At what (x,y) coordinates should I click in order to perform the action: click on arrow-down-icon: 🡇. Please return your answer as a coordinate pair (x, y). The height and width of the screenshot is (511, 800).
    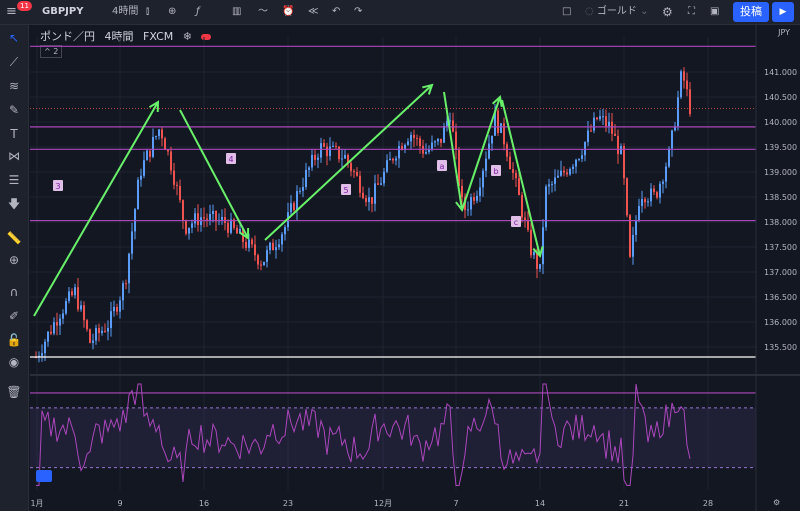
    Looking at the image, I should click on (14, 204).